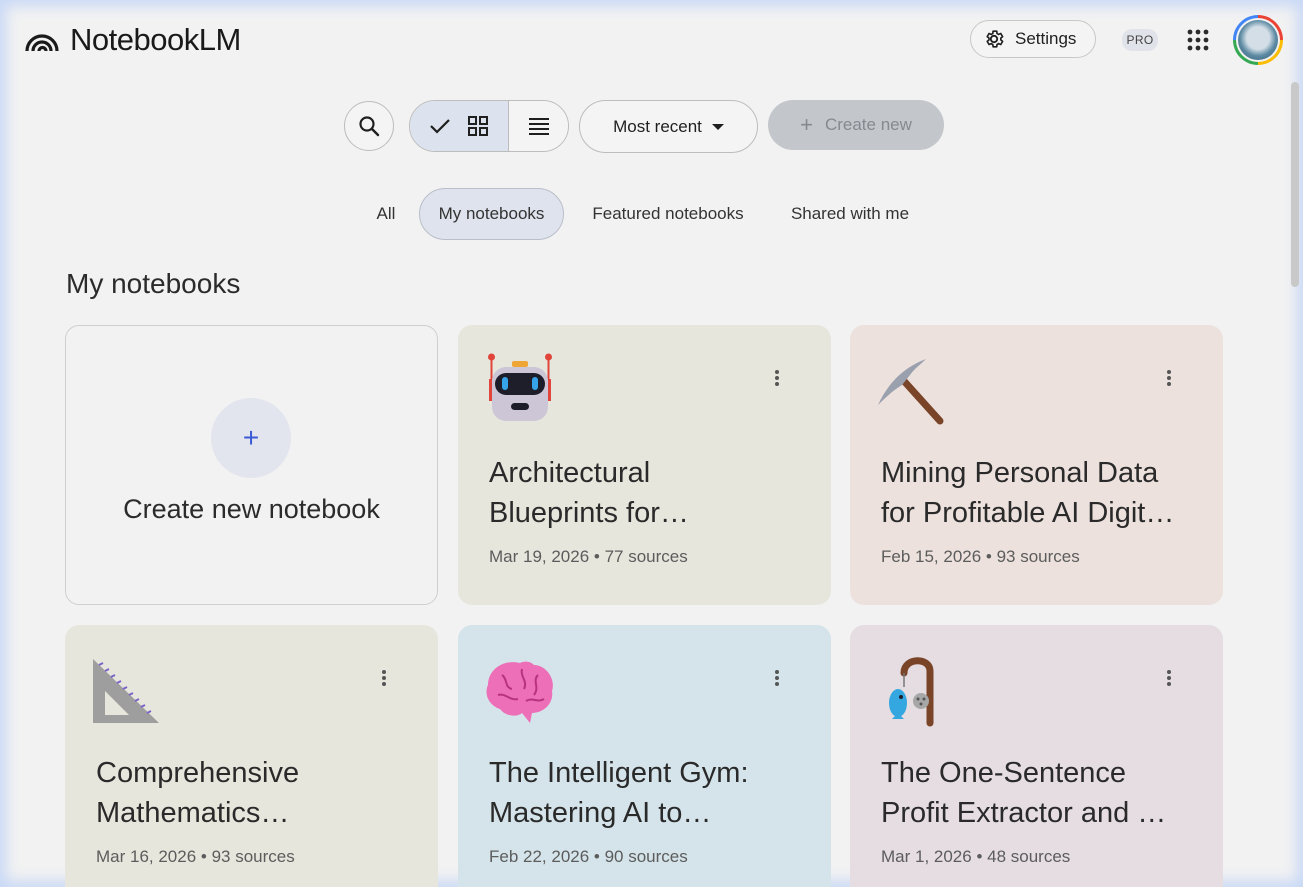  What do you see at coordinates (153, 283) in the screenshot?
I see `section-title: My notebooks` at bounding box center [153, 283].